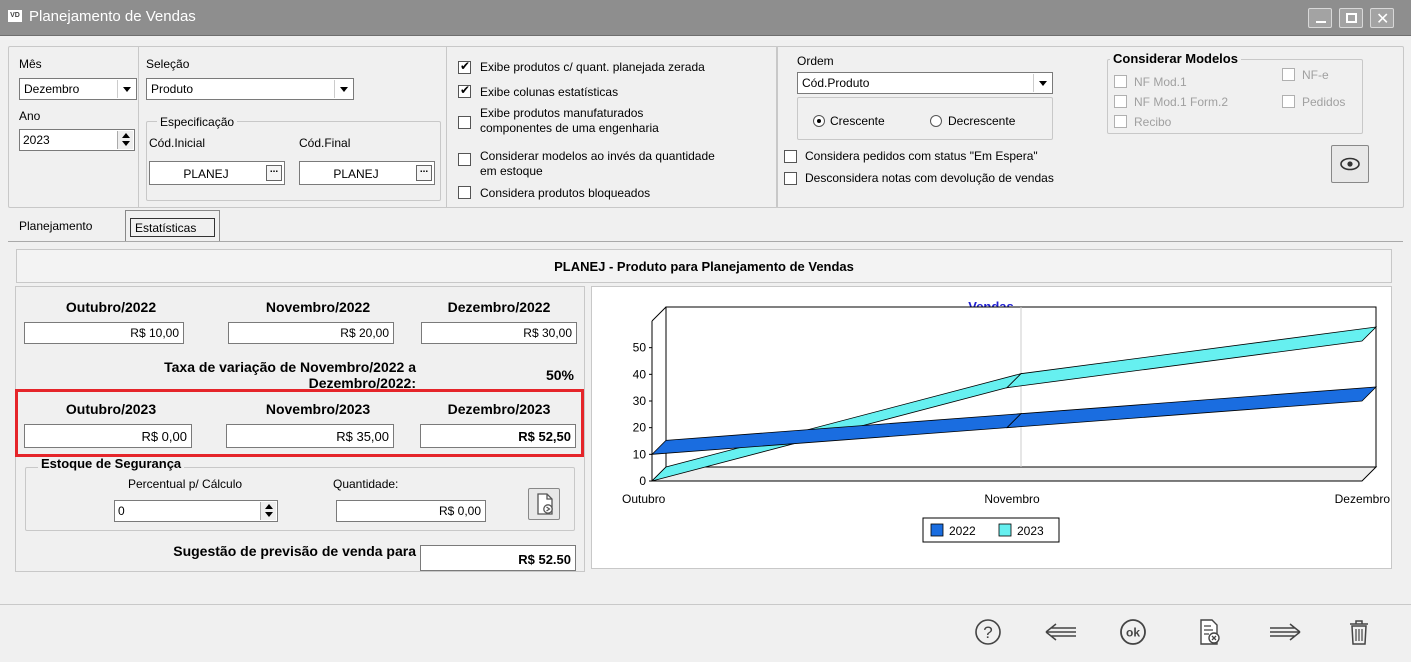 Image resolution: width=1411 pixels, height=662 pixels. What do you see at coordinates (819, 121) in the screenshot?
I see `crescente-radio` at bounding box center [819, 121].